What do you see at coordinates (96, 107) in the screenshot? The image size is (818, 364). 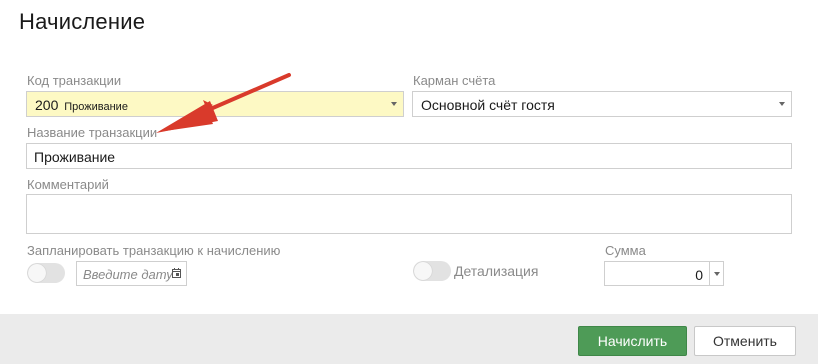 I see `transaction-code-name: Проживание` at bounding box center [96, 107].